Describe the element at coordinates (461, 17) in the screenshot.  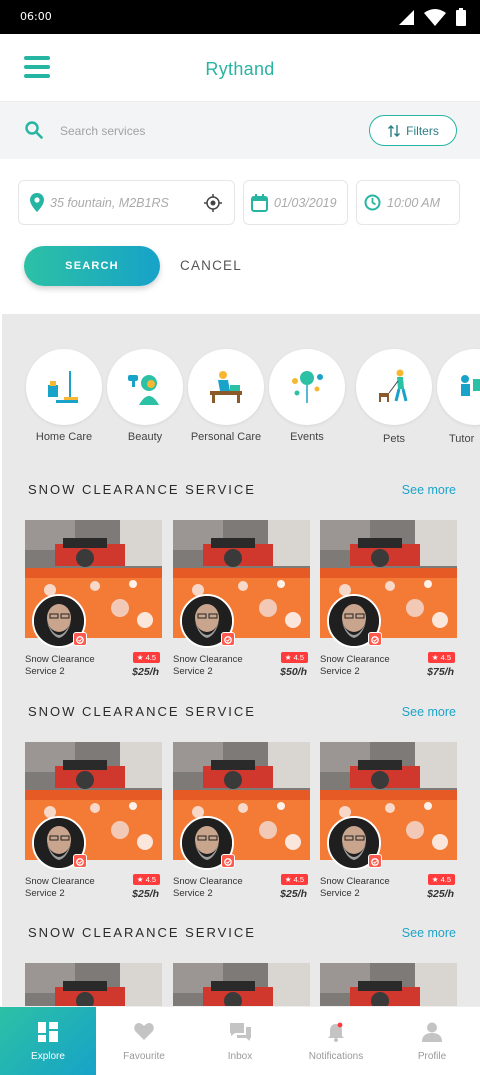
I see `battery-icon` at that location.